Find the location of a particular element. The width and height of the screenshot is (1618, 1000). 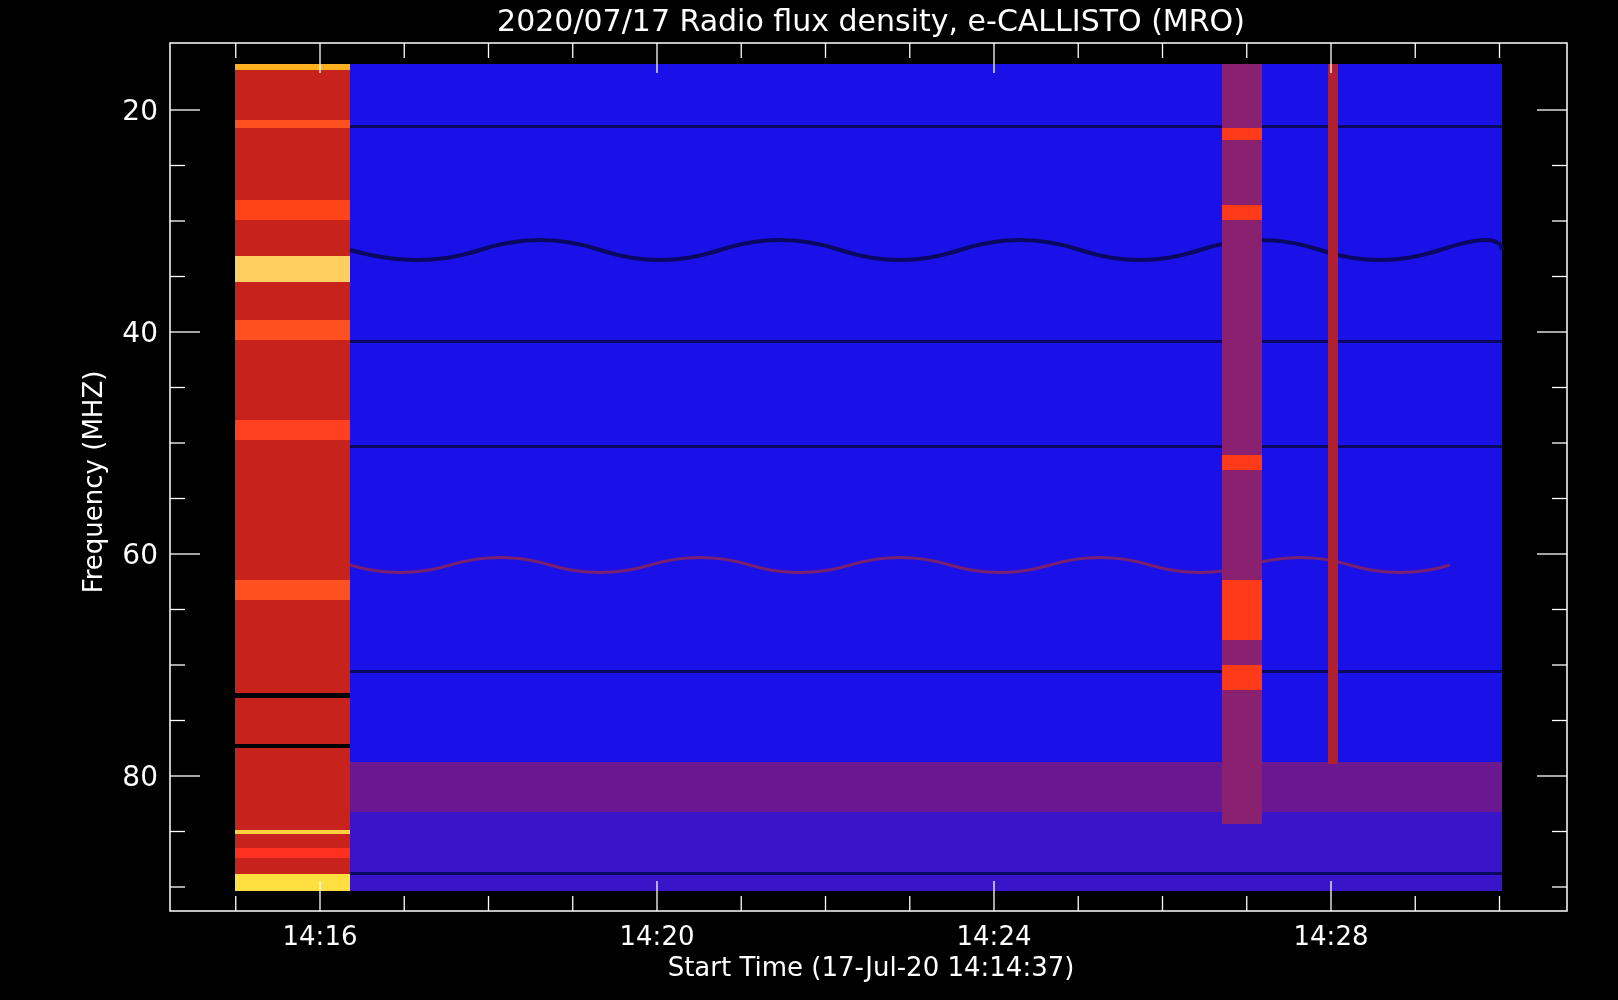

y-tick-label: 40 is located at coordinates (140, 332).